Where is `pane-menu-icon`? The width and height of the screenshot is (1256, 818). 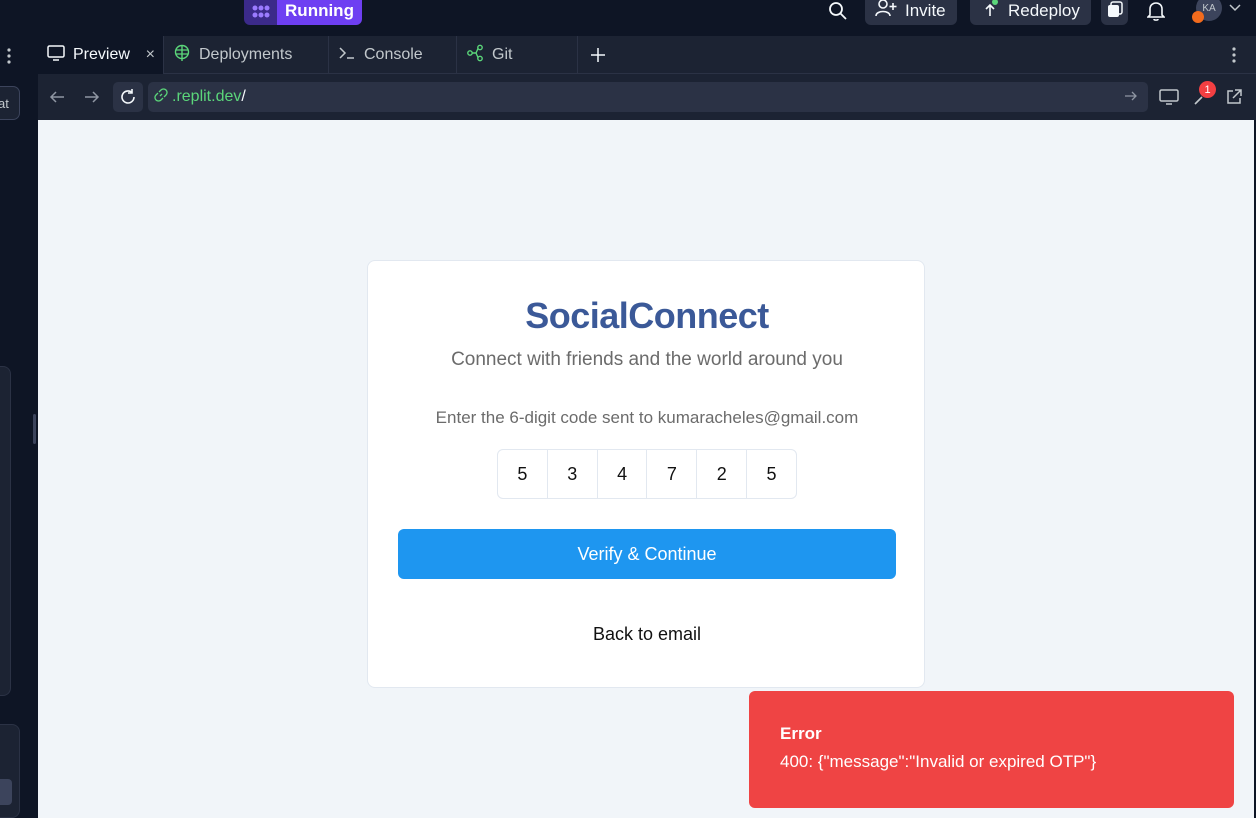
pane-menu-icon is located at coordinates (1234, 55).